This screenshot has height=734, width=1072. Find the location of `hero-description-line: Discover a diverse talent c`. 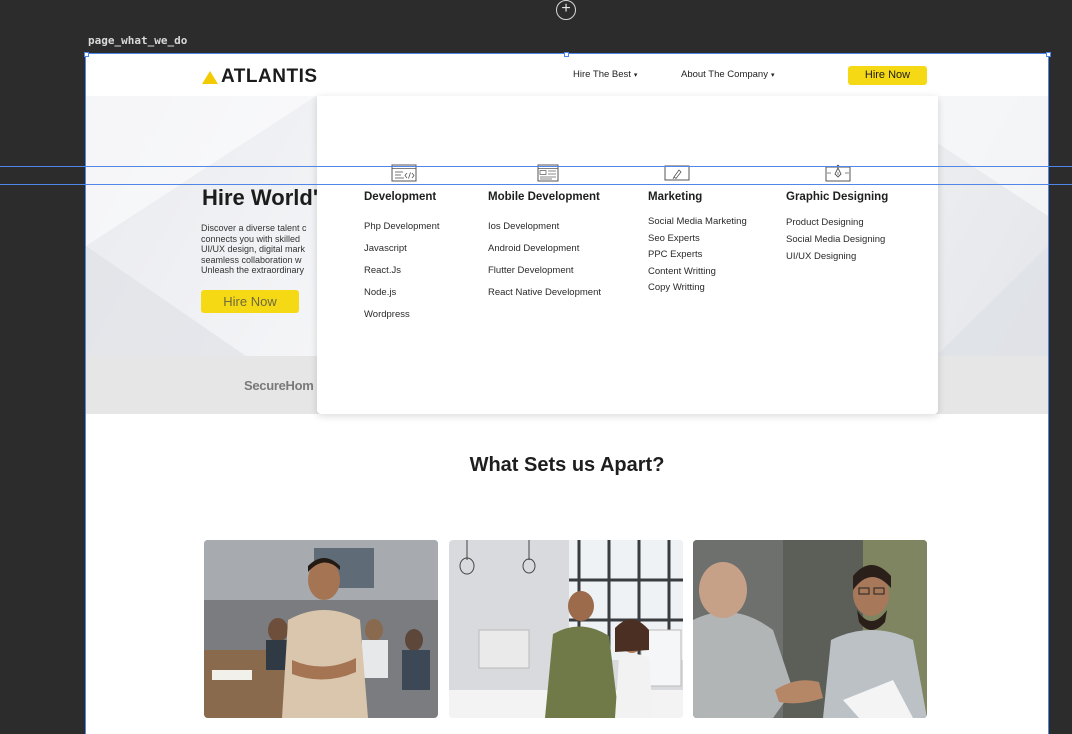

hero-description-line: Discover a diverse talent c is located at coordinates (254, 228).